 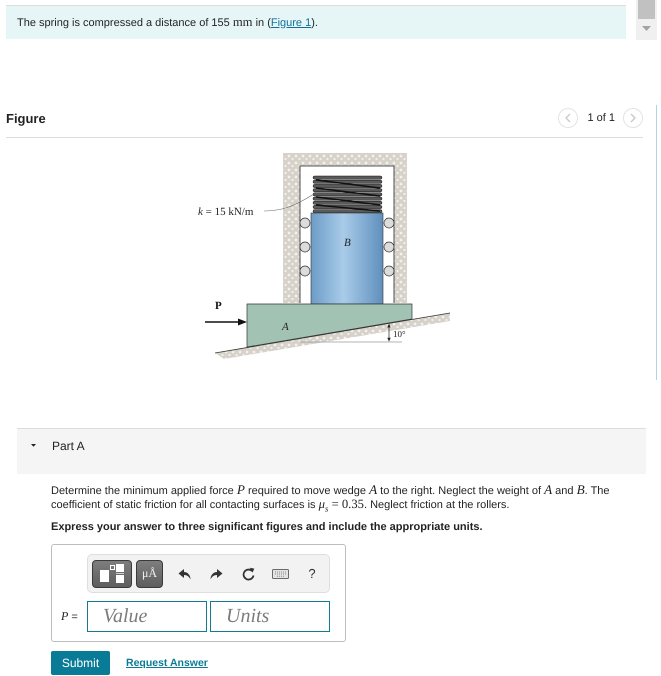 I want to click on chevron-left-icon, so click(x=568, y=118).